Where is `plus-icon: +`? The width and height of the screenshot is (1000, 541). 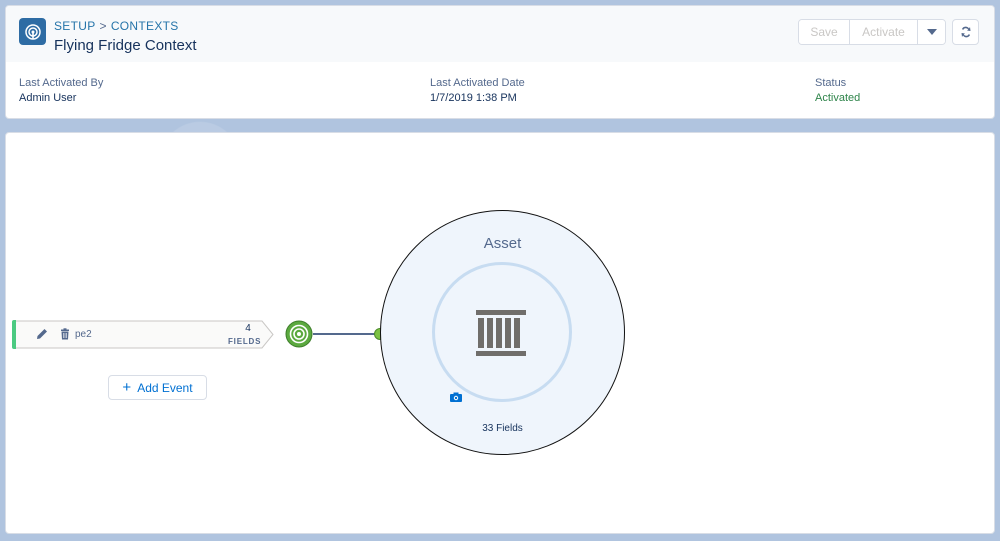 plus-icon: + is located at coordinates (127, 387).